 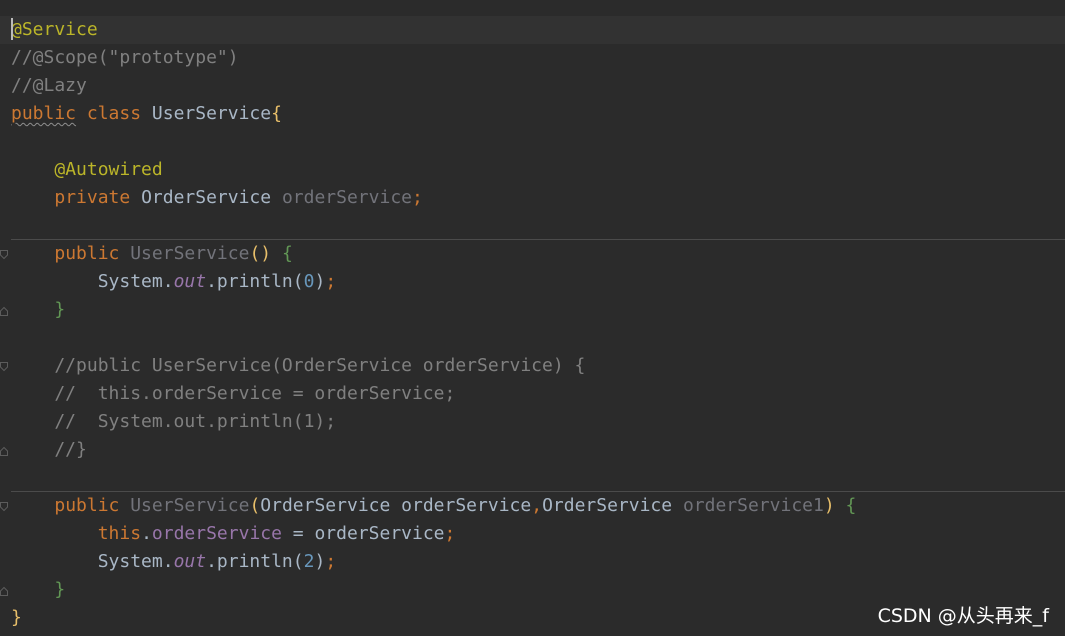 What do you see at coordinates (537, 505) in the screenshot?
I see `code-token: ,` at bounding box center [537, 505].